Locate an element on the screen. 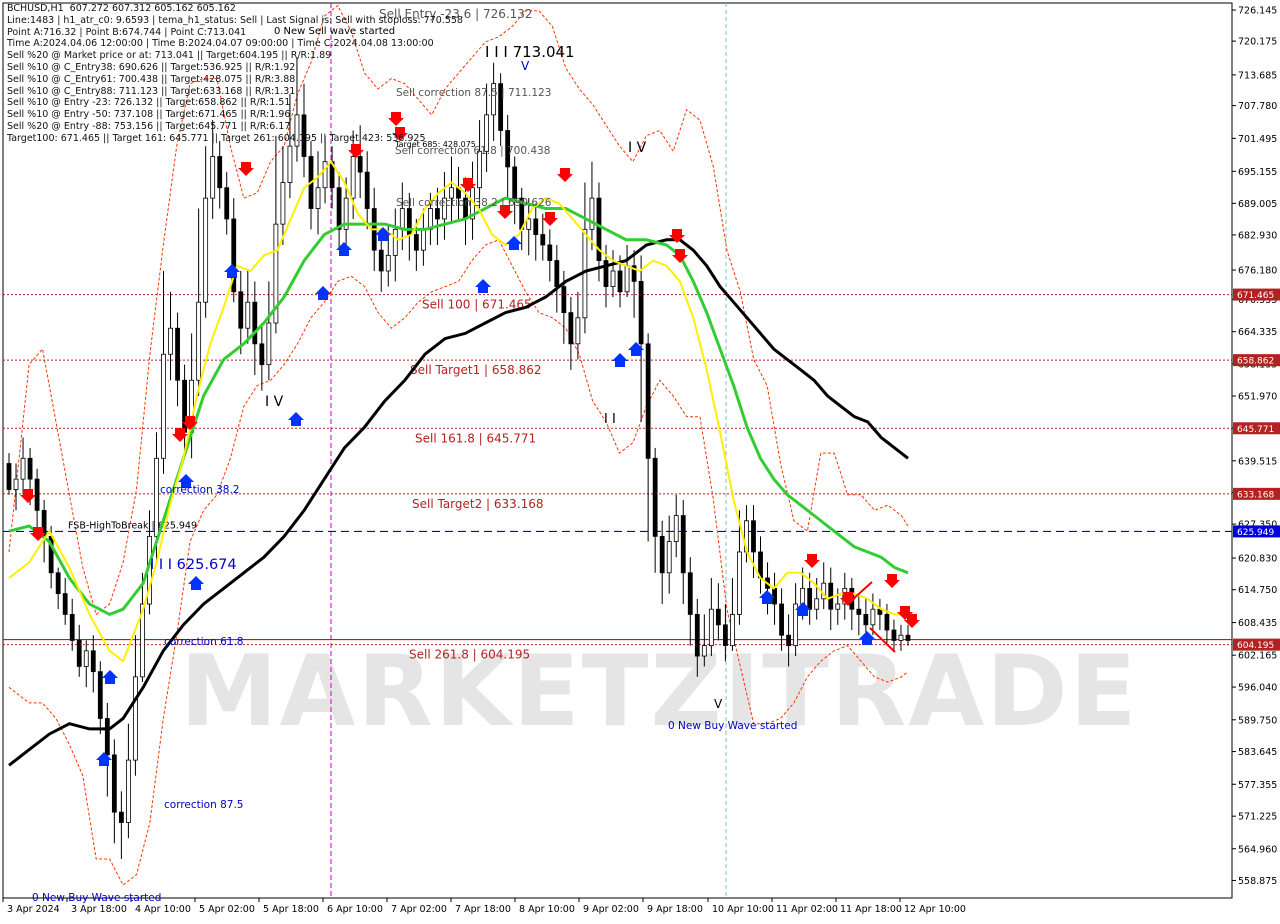 The width and height of the screenshot is (1280, 924). chart-annotation: V is located at coordinates (718, 704).